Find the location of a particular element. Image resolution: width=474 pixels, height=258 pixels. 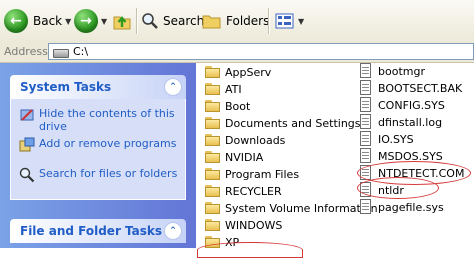

up-folder-button is located at coordinates (122, 21).